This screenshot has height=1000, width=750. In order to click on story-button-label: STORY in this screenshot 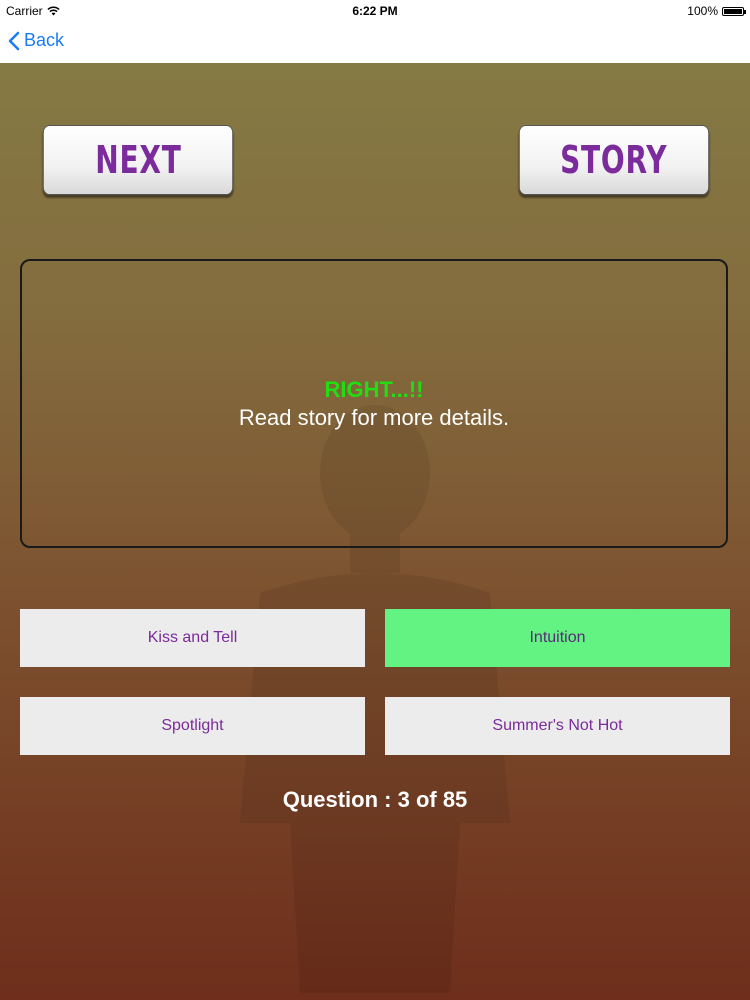, I will do `click(614, 160)`.